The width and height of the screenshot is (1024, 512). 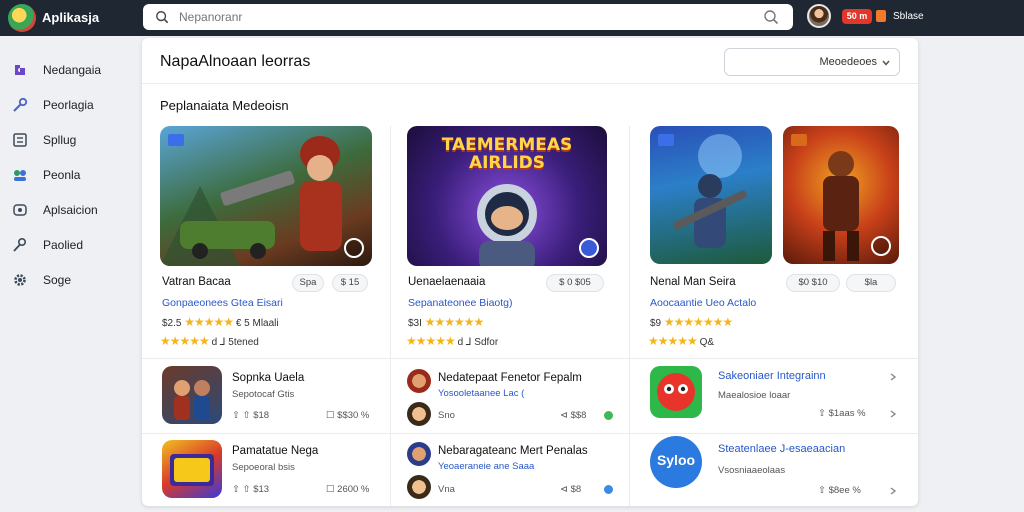 What do you see at coordinates (871, 283) in the screenshot?
I see `price-pill: $la` at bounding box center [871, 283].